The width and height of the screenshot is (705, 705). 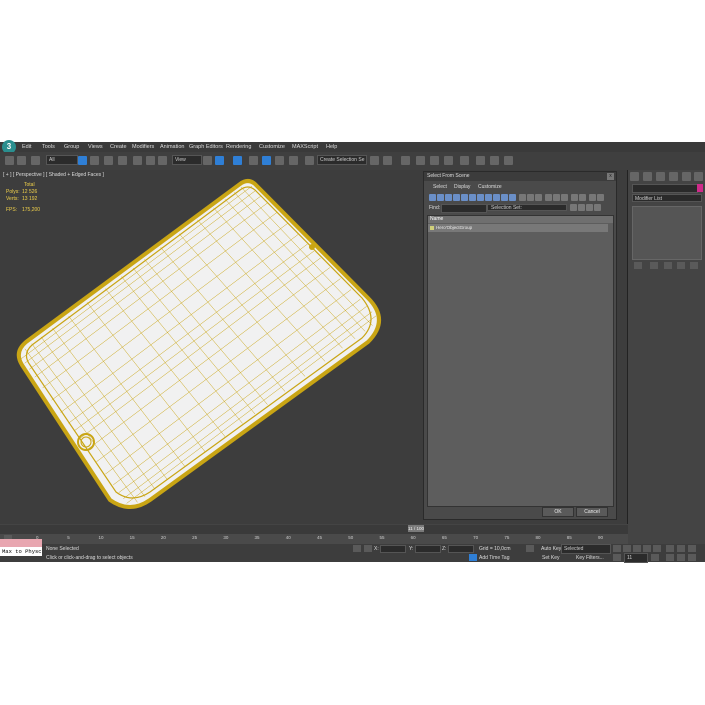 I want to click on time-configuration-icon, so click(x=655, y=557).